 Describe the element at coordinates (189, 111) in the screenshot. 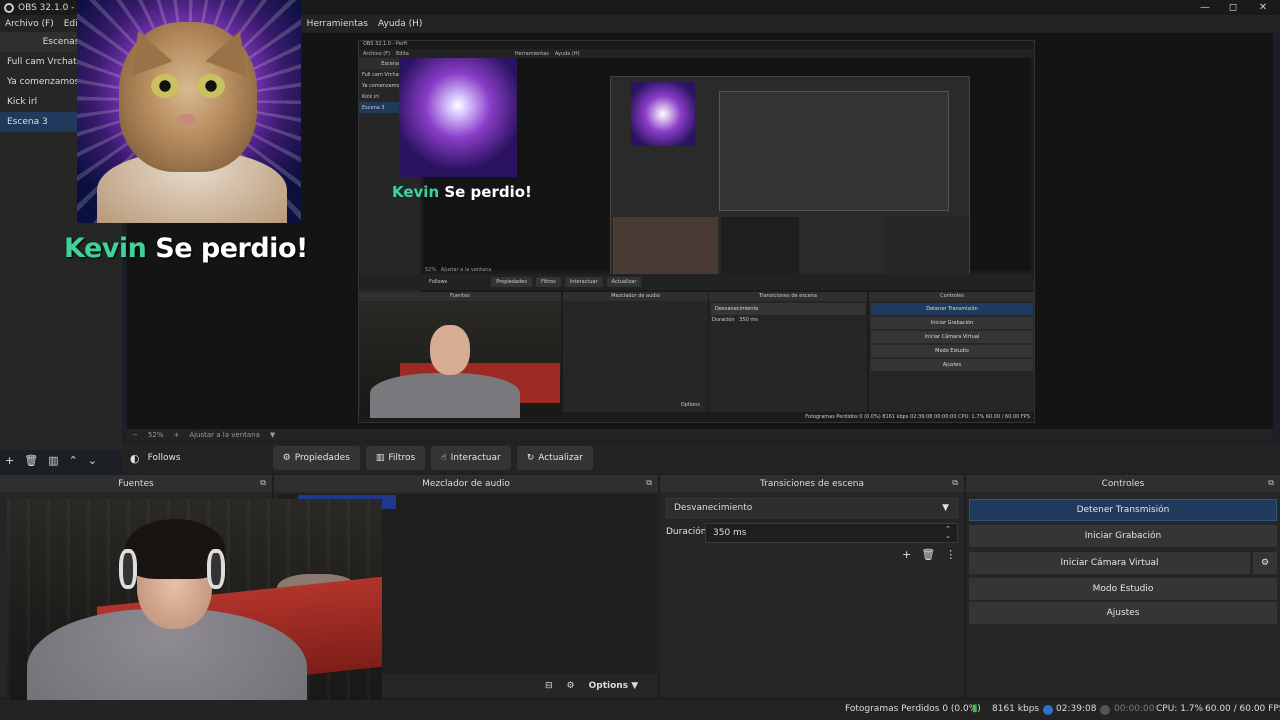

I see `cat-overlay-image` at that location.